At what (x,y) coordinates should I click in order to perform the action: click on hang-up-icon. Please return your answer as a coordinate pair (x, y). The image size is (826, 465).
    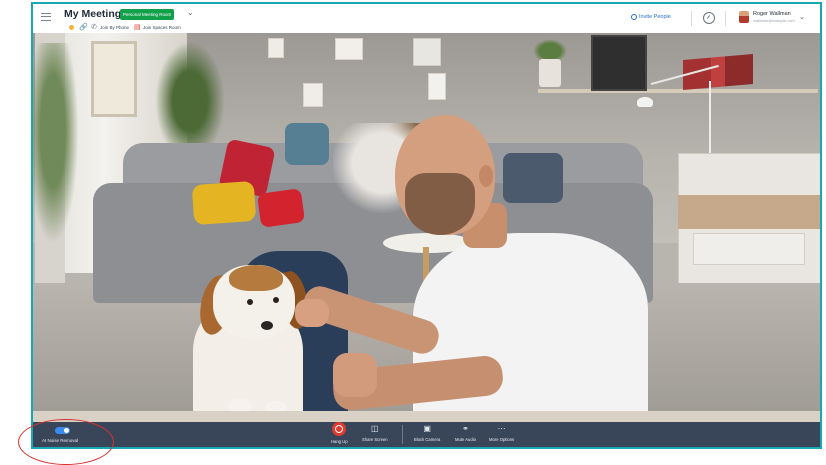
    Looking at the image, I should click on (339, 429).